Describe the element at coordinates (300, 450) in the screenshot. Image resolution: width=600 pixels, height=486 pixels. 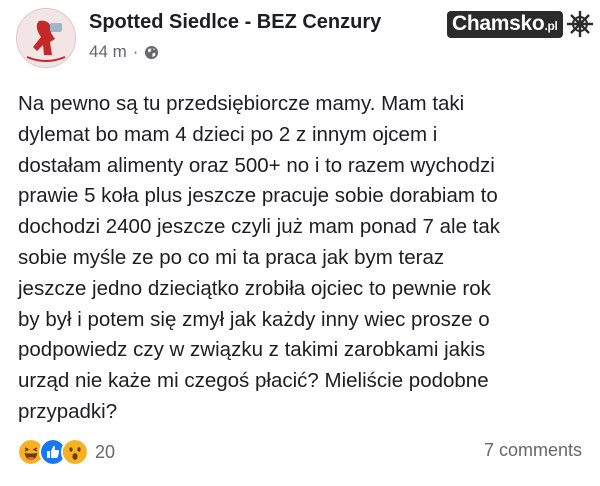
I see `post-footer: 20 7 comments` at that location.